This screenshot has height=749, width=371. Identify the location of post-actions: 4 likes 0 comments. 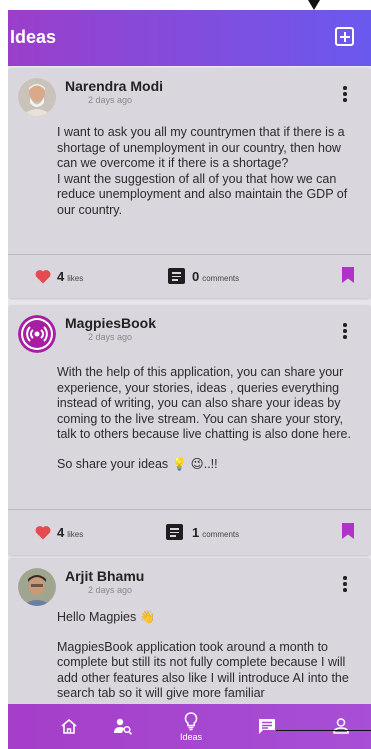
(189, 276).